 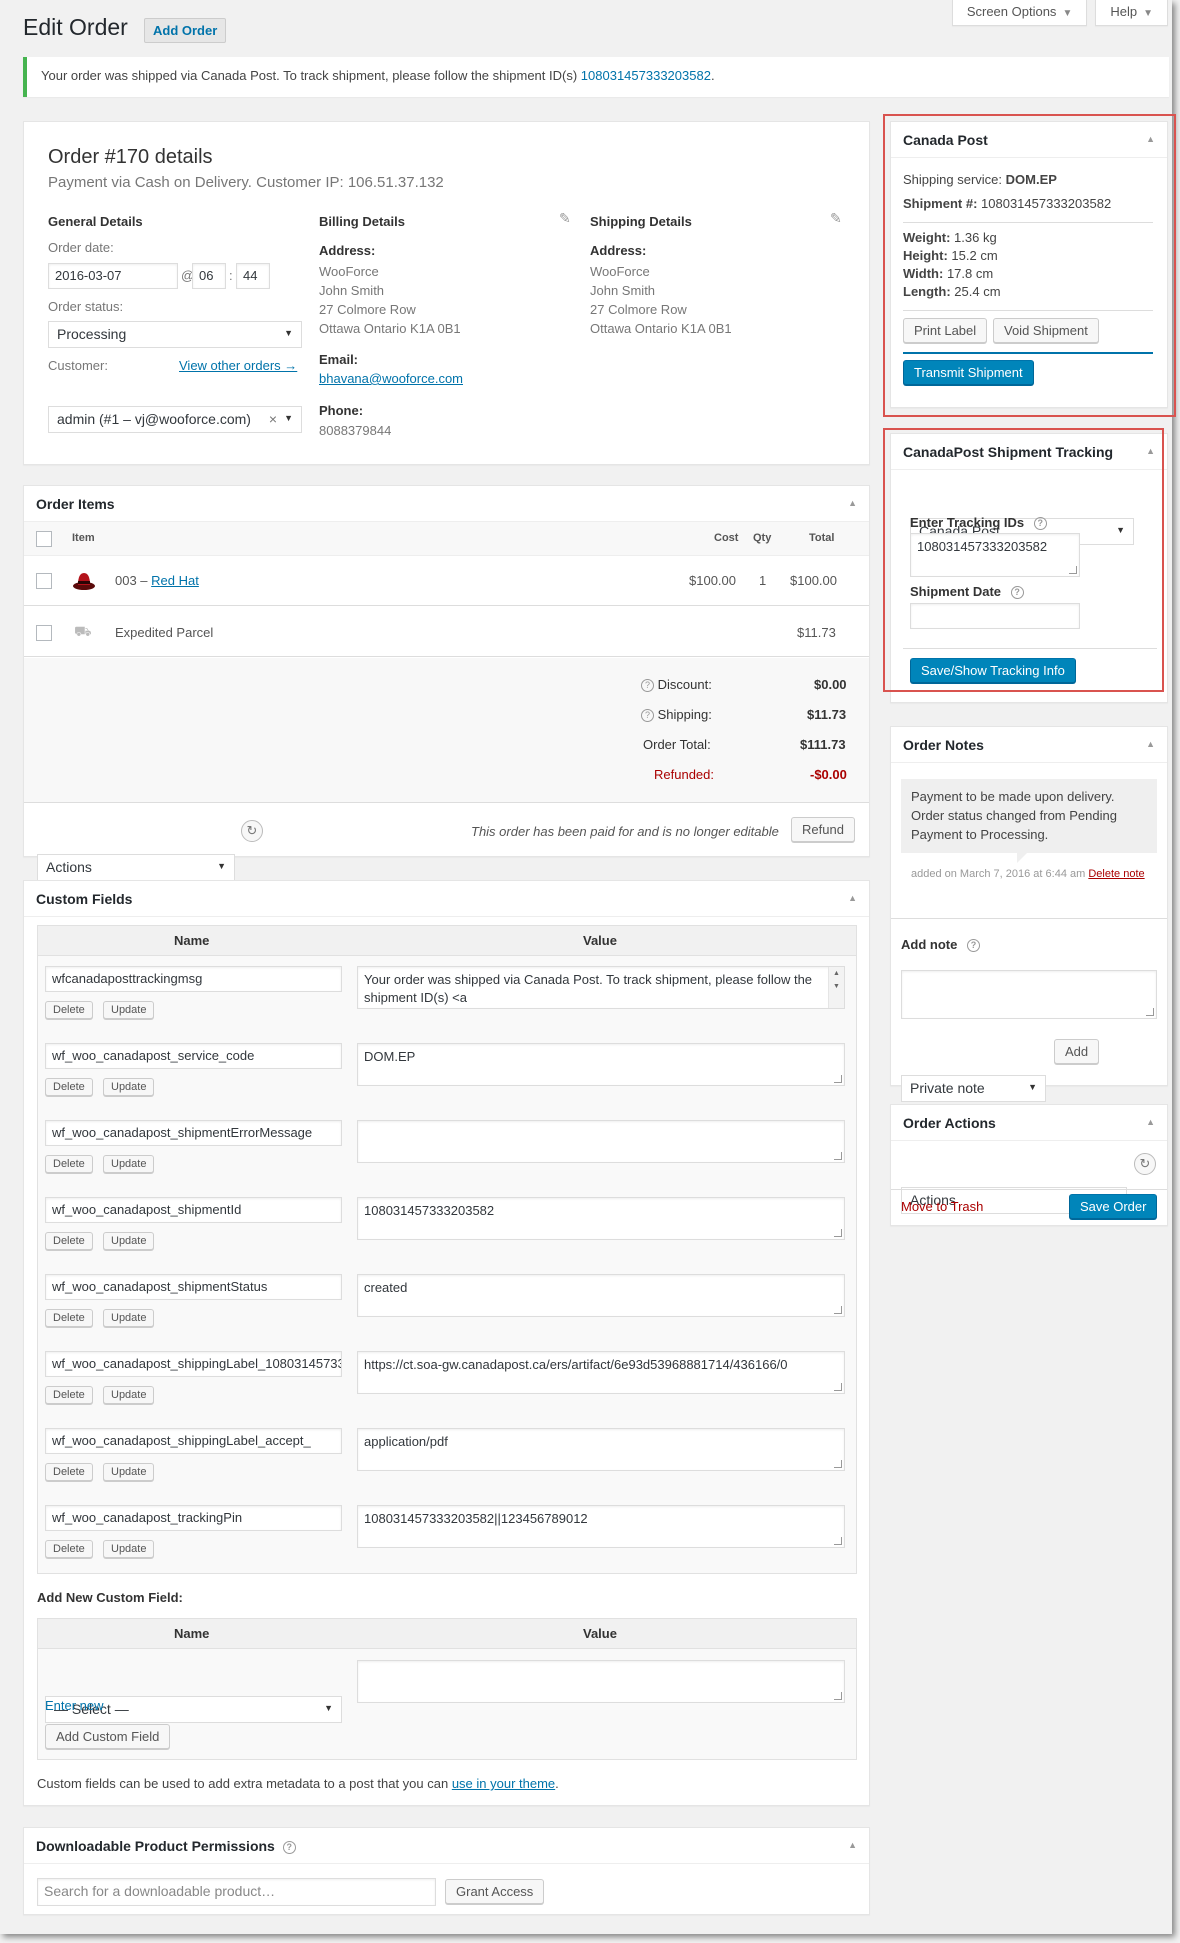 What do you see at coordinates (836, 973) in the screenshot?
I see `scroll-up-icon: ▲` at bounding box center [836, 973].